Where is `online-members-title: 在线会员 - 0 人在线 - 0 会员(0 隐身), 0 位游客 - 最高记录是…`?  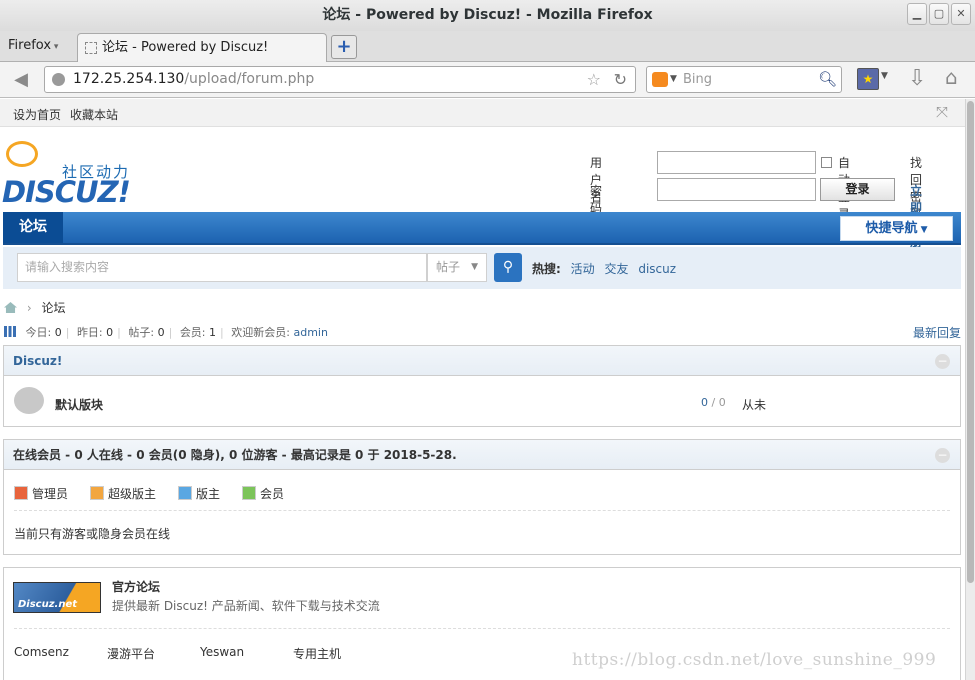 online-members-title: 在线会员 - 0 人在线 - 0 会员(0 隐身), 0 位游客 - 最高记录是… is located at coordinates (482, 455).